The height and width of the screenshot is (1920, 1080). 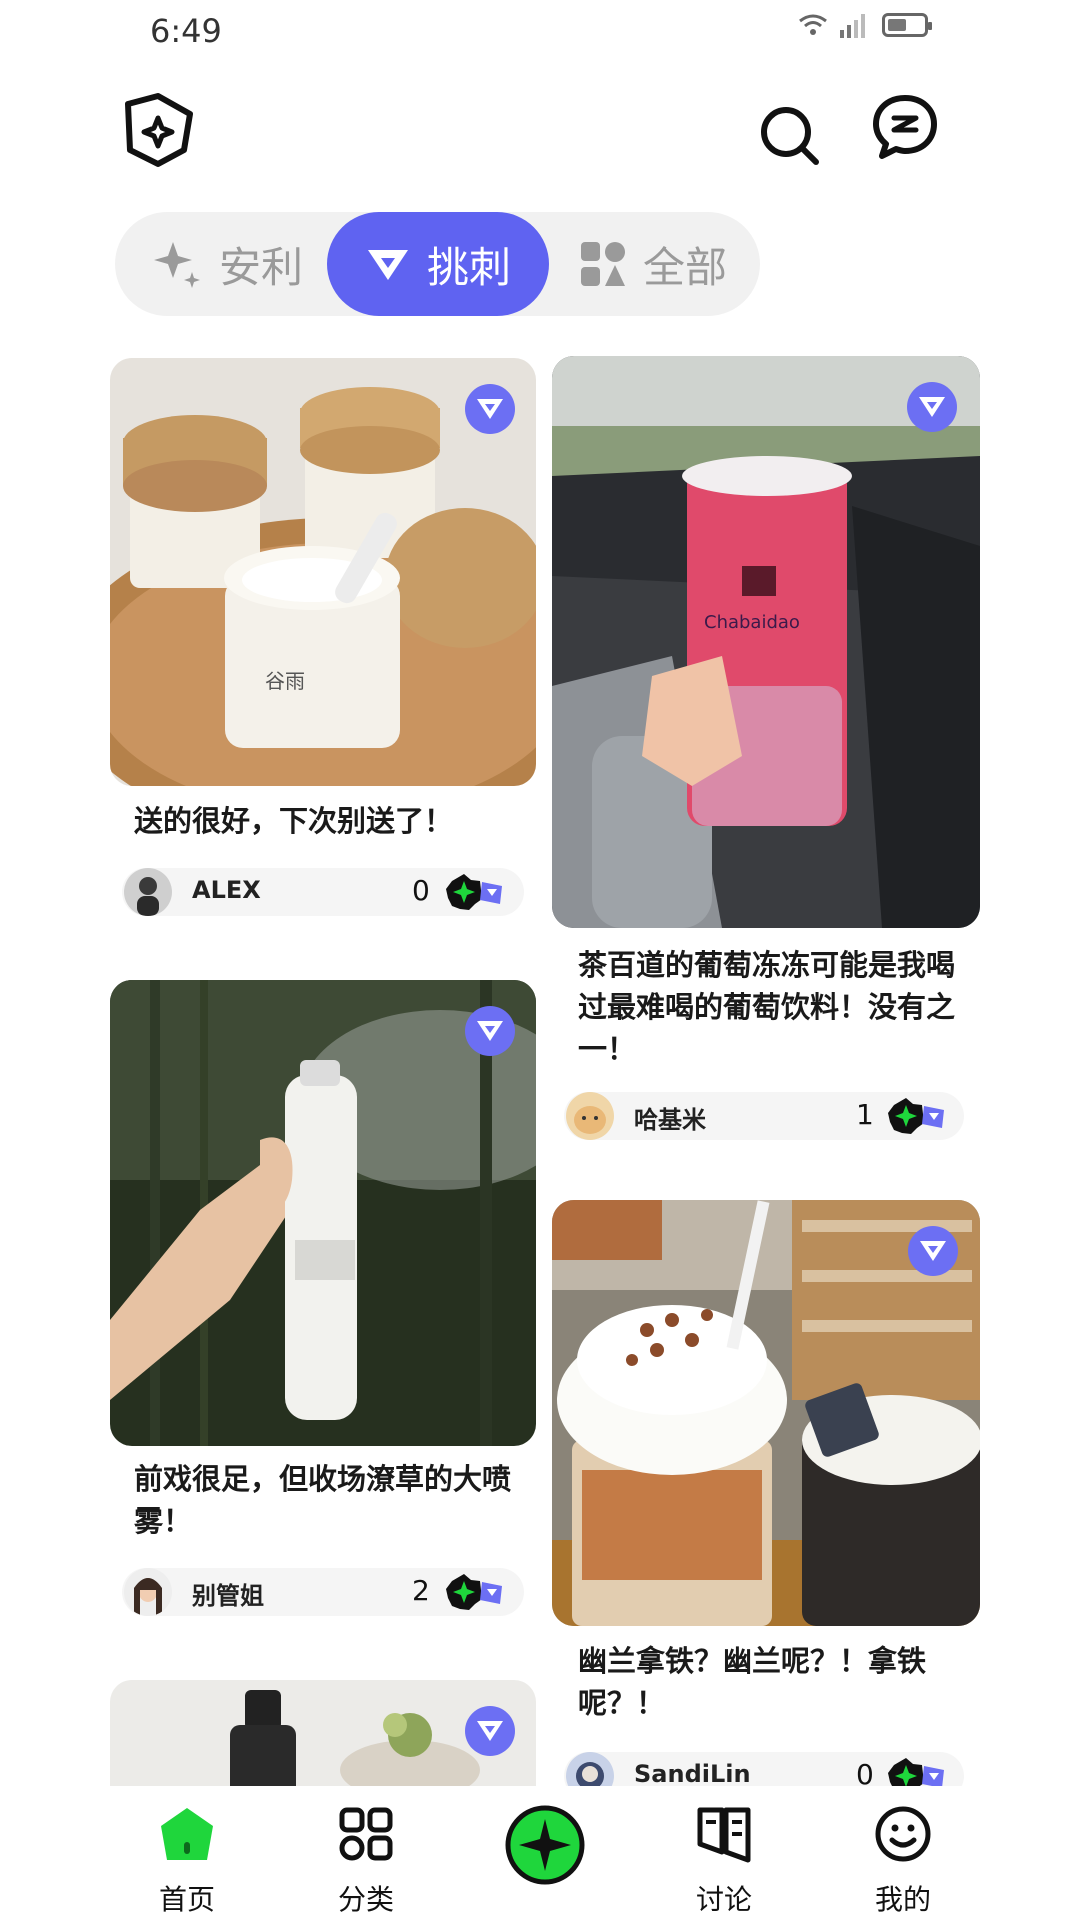 What do you see at coordinates (813, 24) in the screenshot?
I see `wifi-icon` at bounding box center [813, 24].